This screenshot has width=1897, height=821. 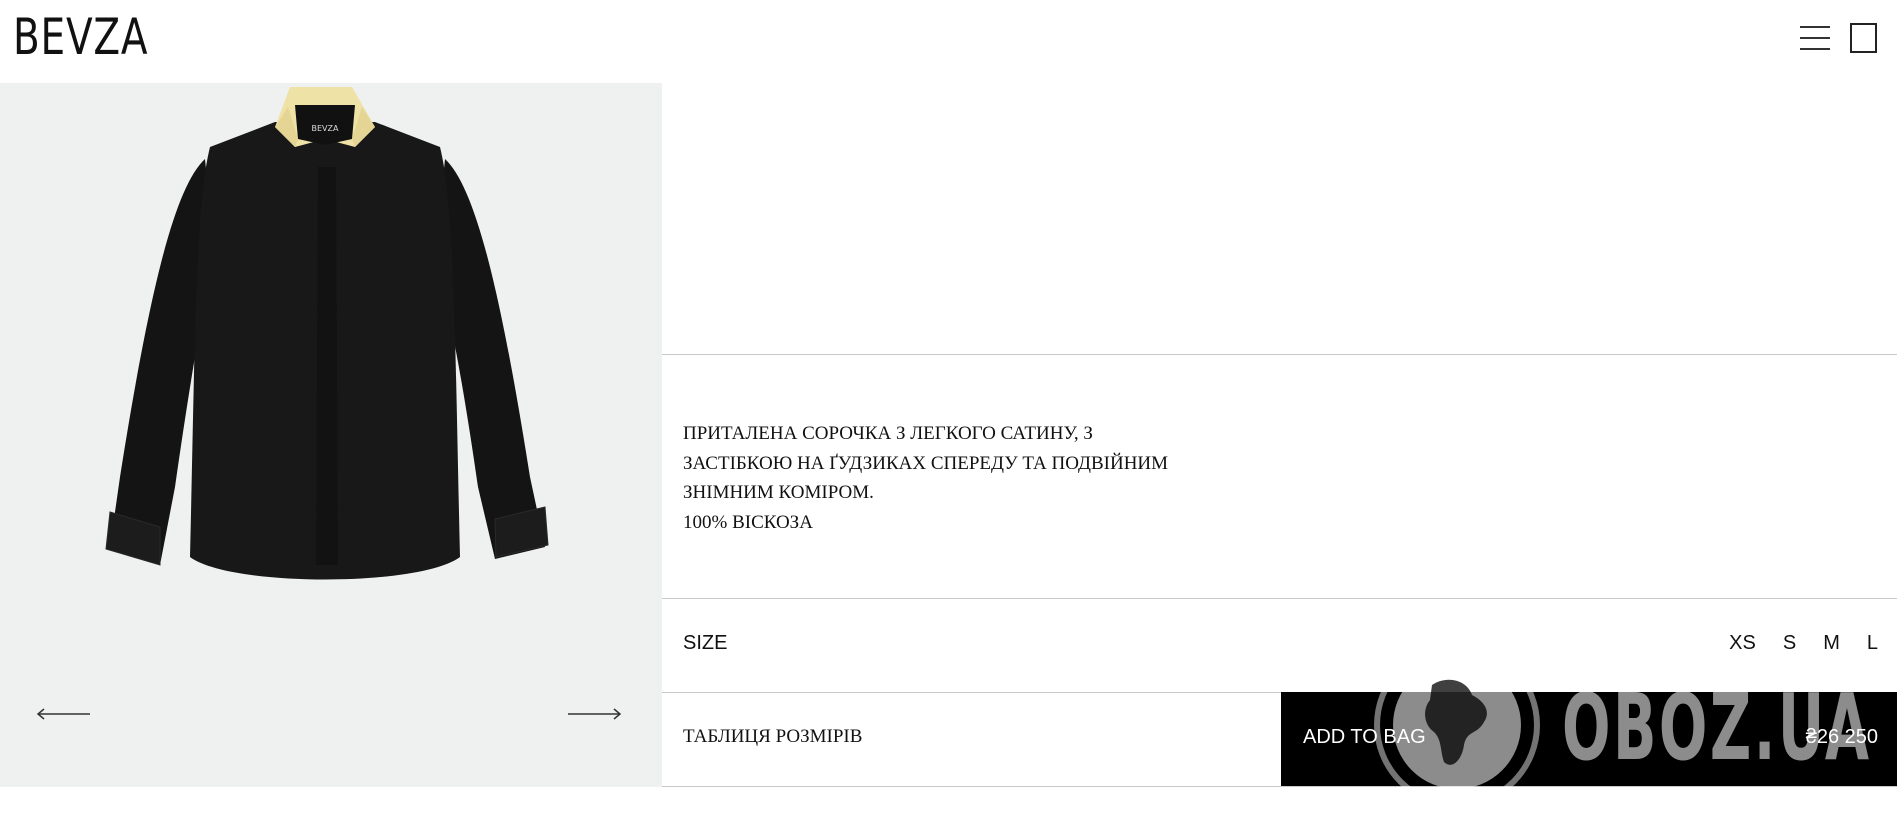 What do you see at coordinates (948, 41) in the screenshot?
I see `site-header: BEVZA` at bounding box center [948, 41].